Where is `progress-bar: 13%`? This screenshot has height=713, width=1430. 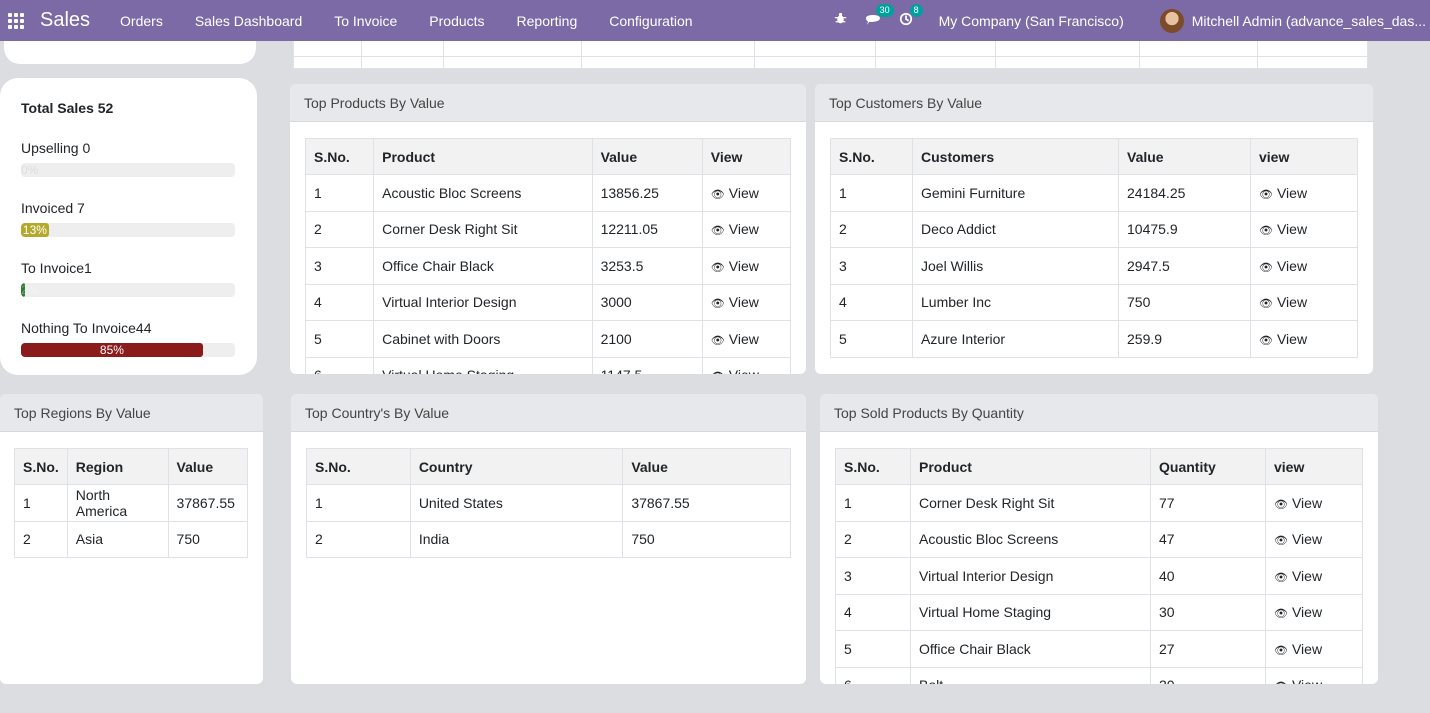
progress-bar: 13% is located at coordinates (128, 230).